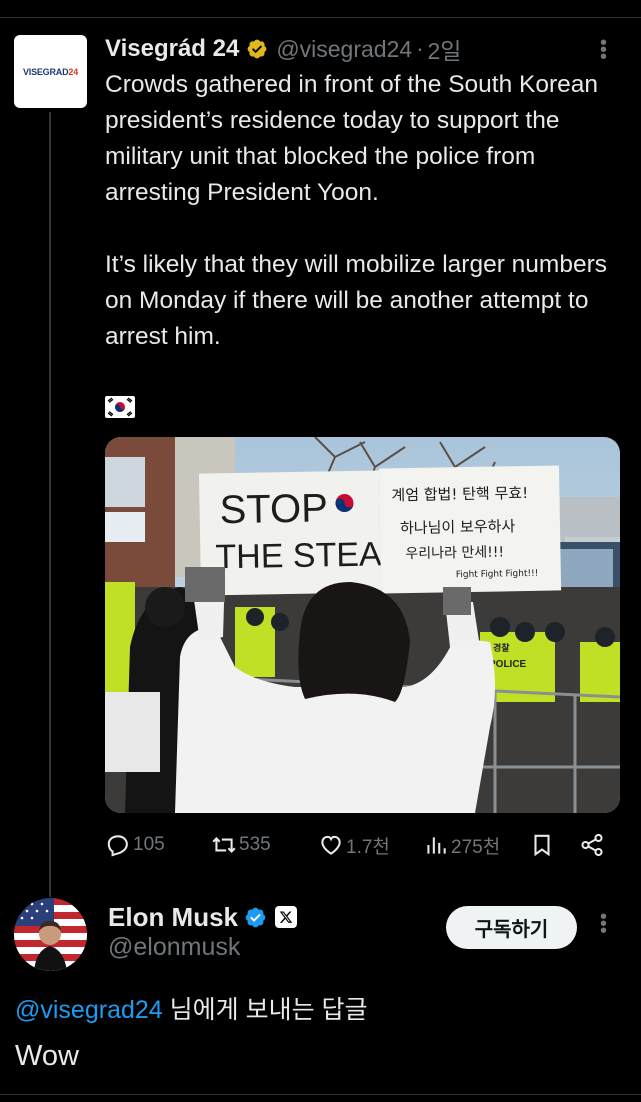  What do you see at coordinates (308, 555) in the screenshot?
I see `sign-steal-text: THE STEAL` at bounding box center [308, 555].